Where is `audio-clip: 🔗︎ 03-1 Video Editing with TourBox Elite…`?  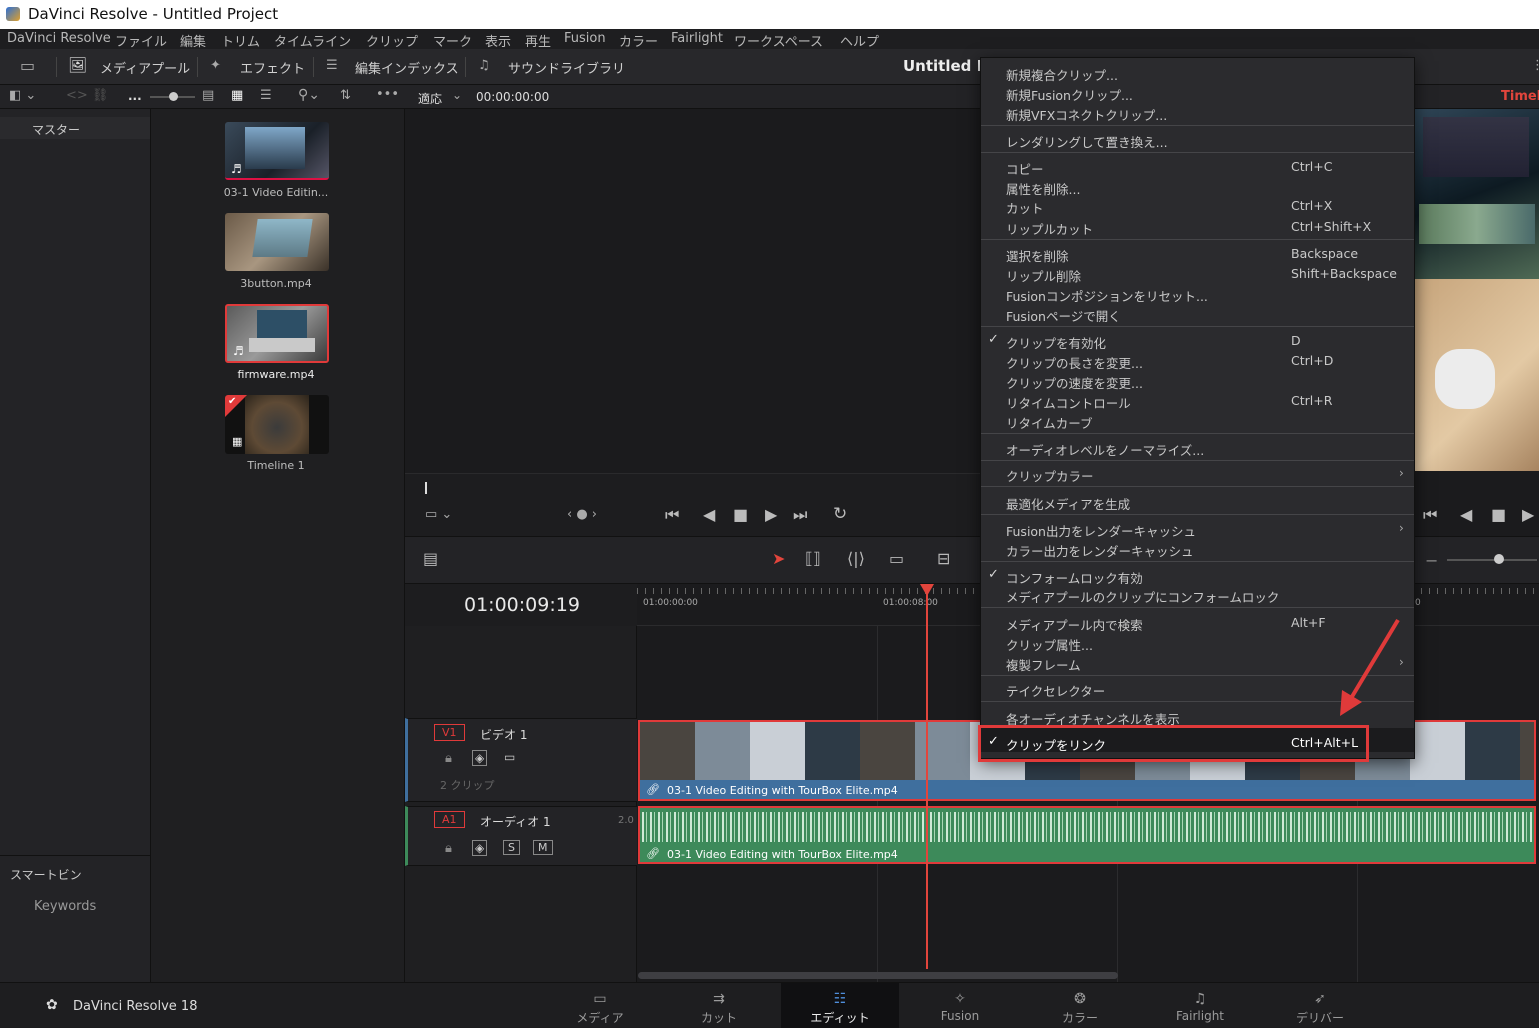 audio-clip: 🔗︎ 03-1 Video Editing with TourBox Elite… is located at coordinates (1087, 835).